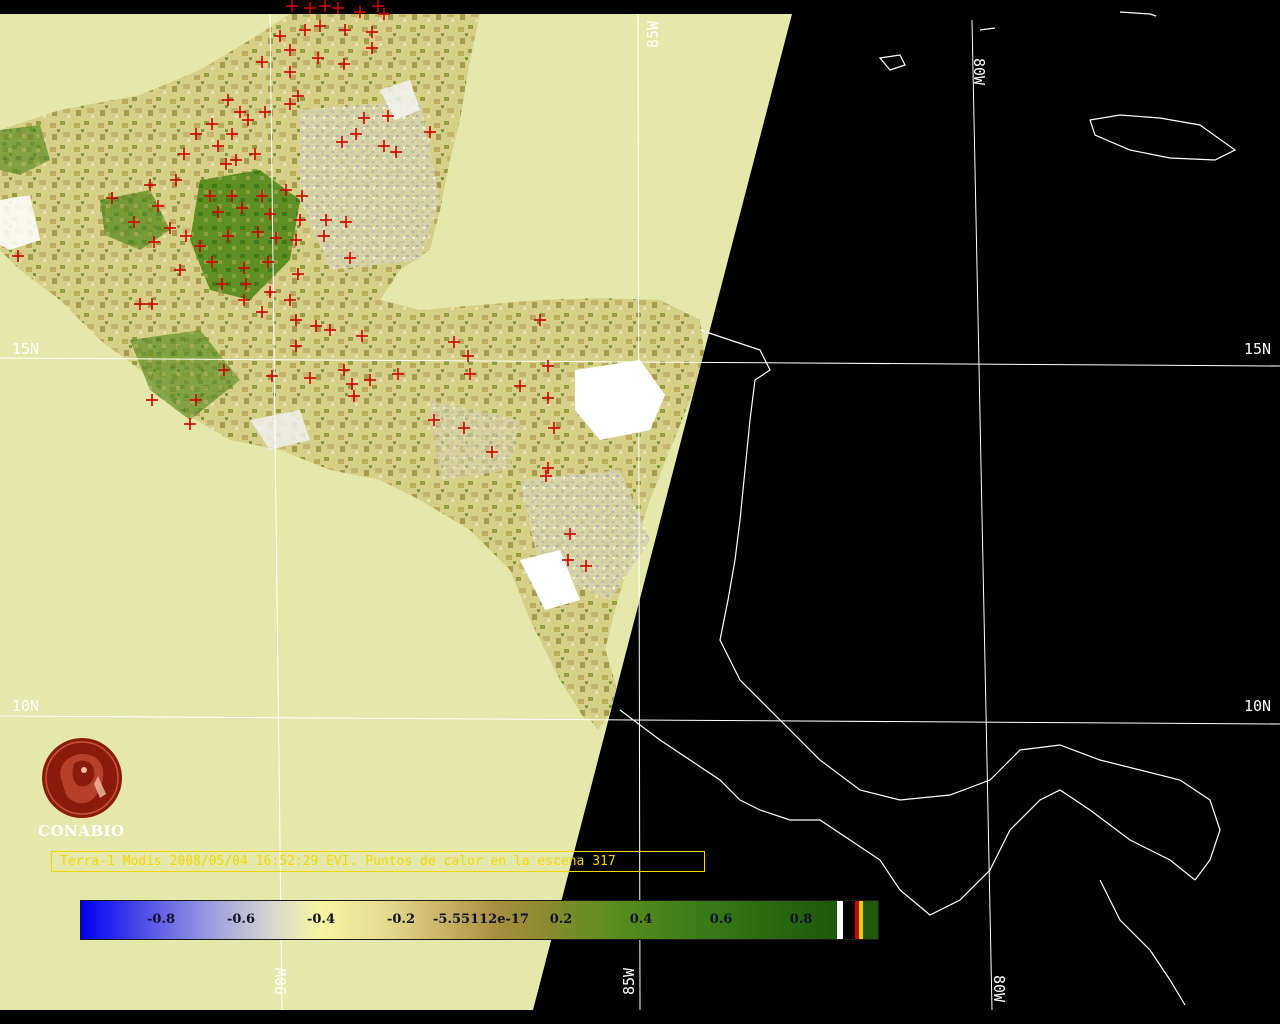  What do you see at coordinates (653, 34) in the screenshot?
I see `lon-label-85w-top: 85W` at bounding box center [653, 34].